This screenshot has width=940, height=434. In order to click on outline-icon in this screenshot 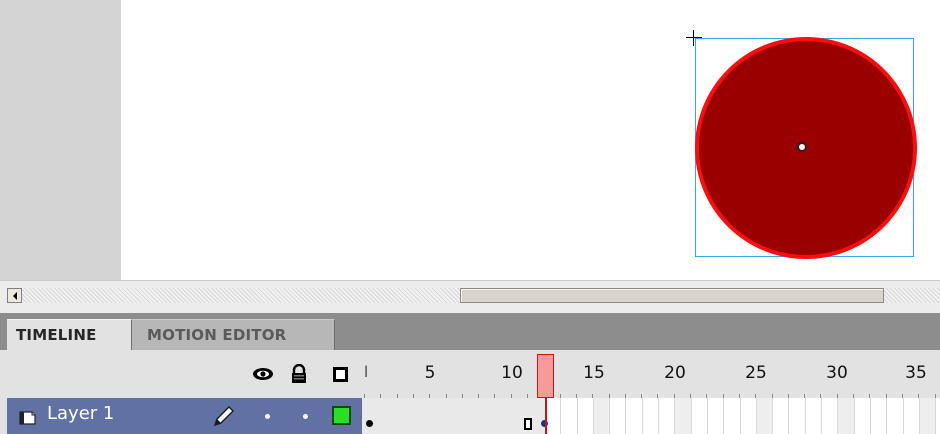, I will do `click(340, 374)`.